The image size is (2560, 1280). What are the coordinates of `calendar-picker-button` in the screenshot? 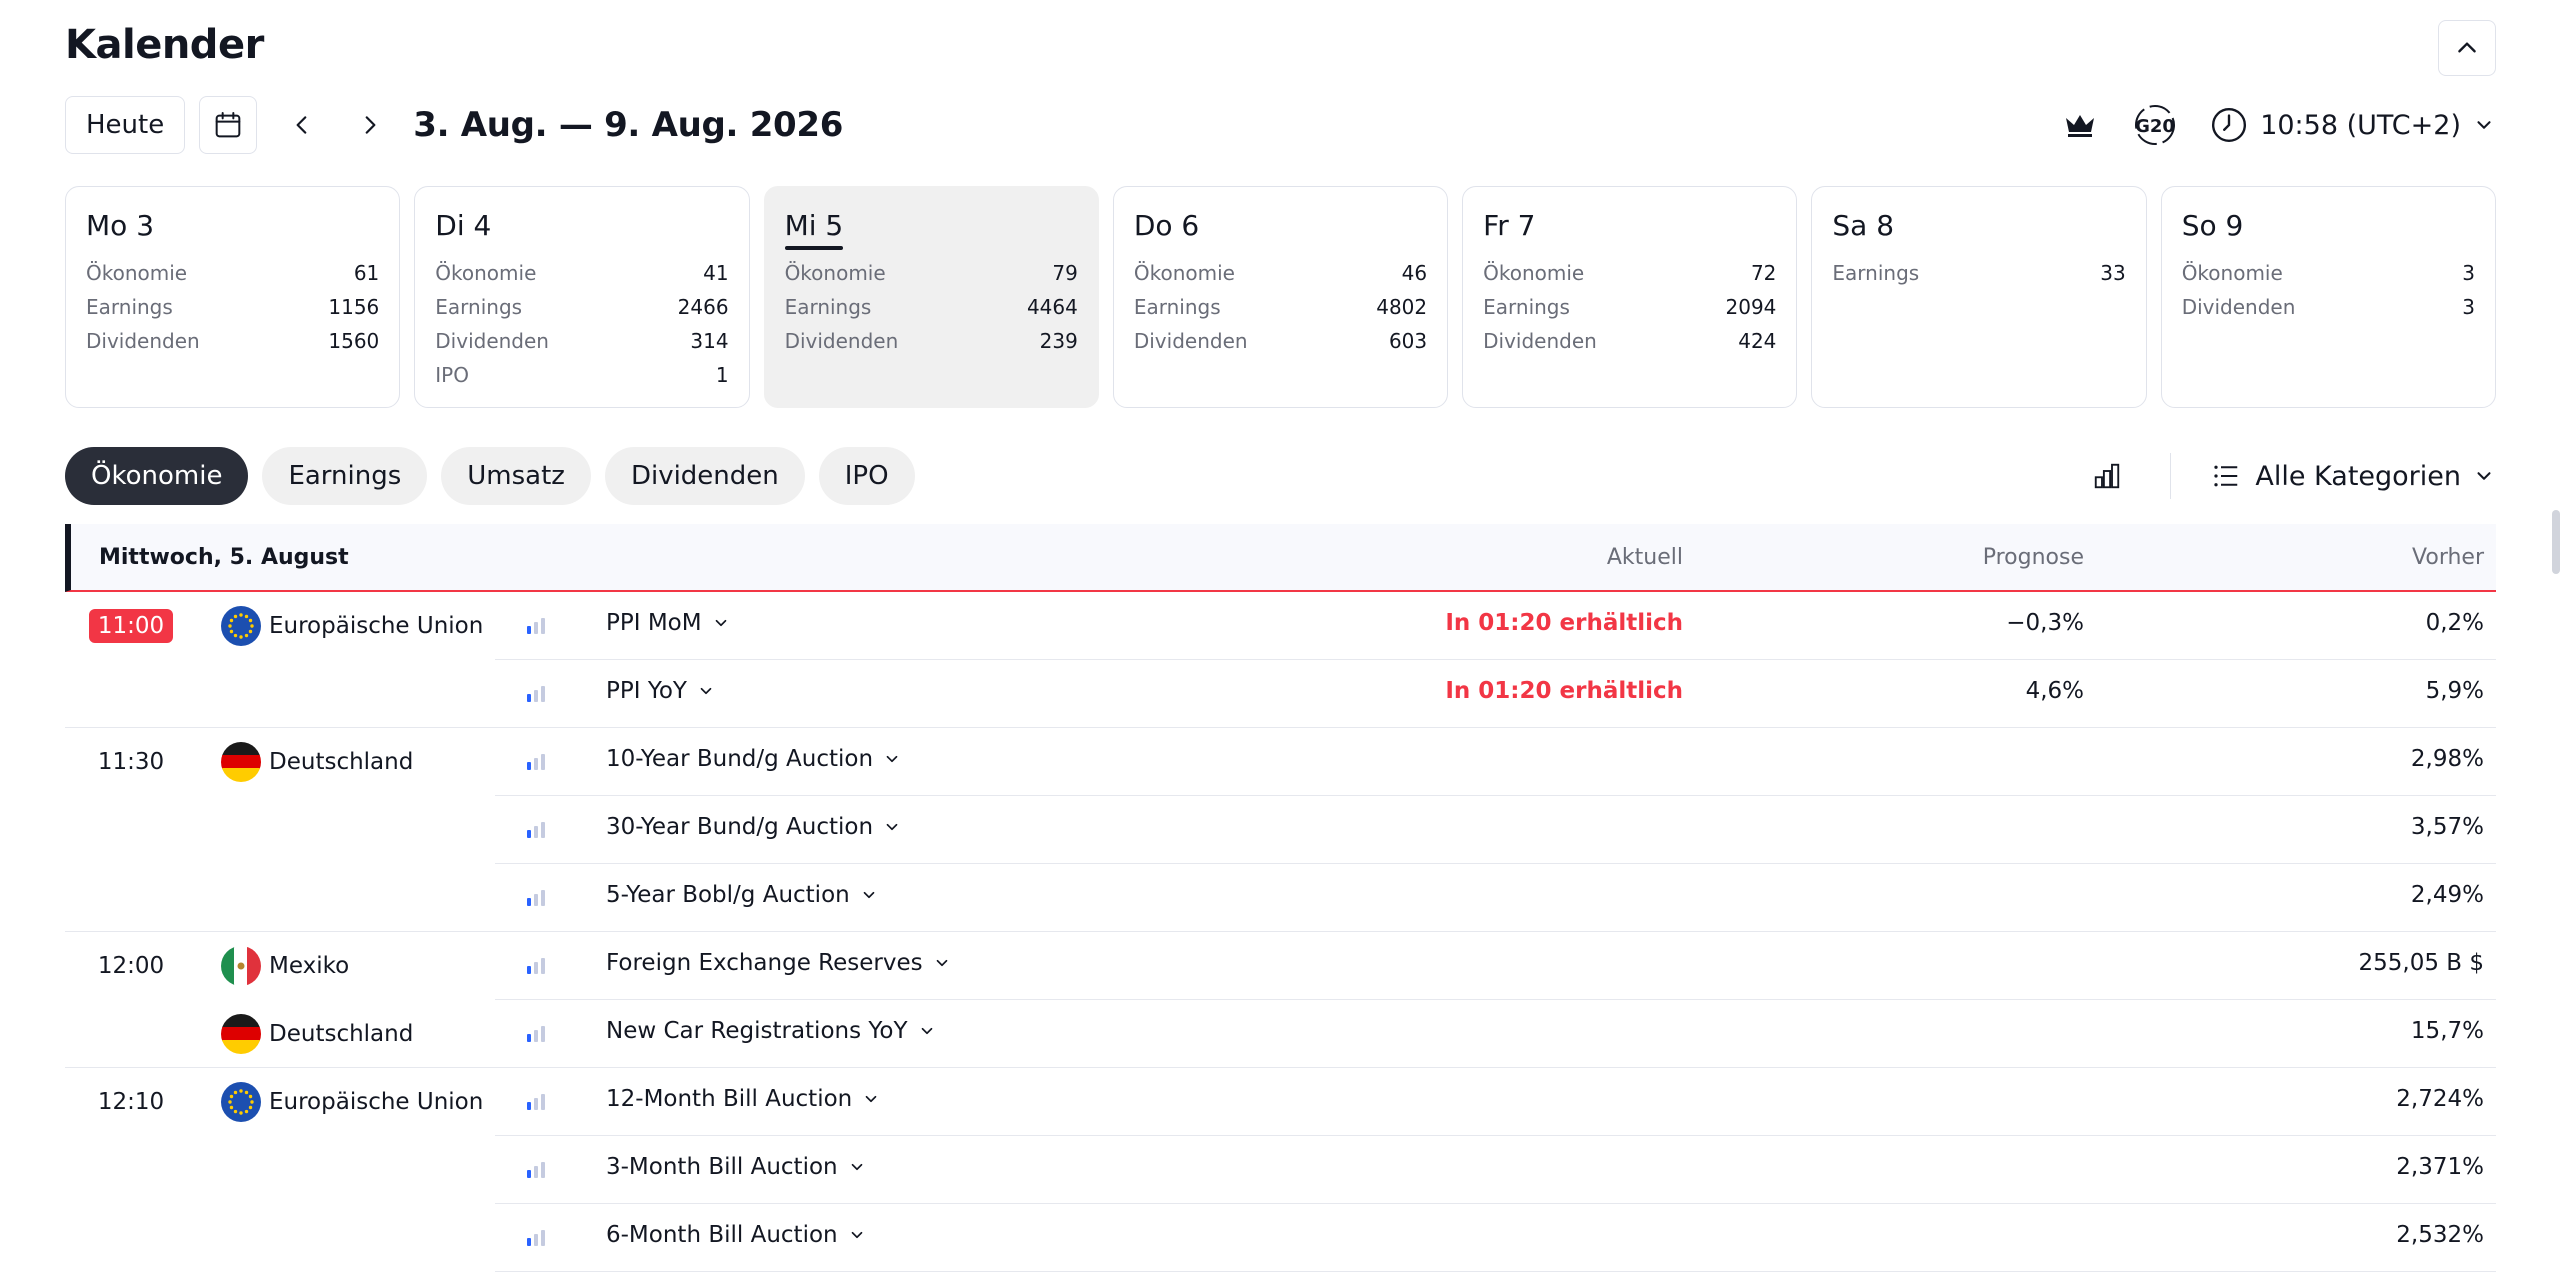 It's located at (228, 125).